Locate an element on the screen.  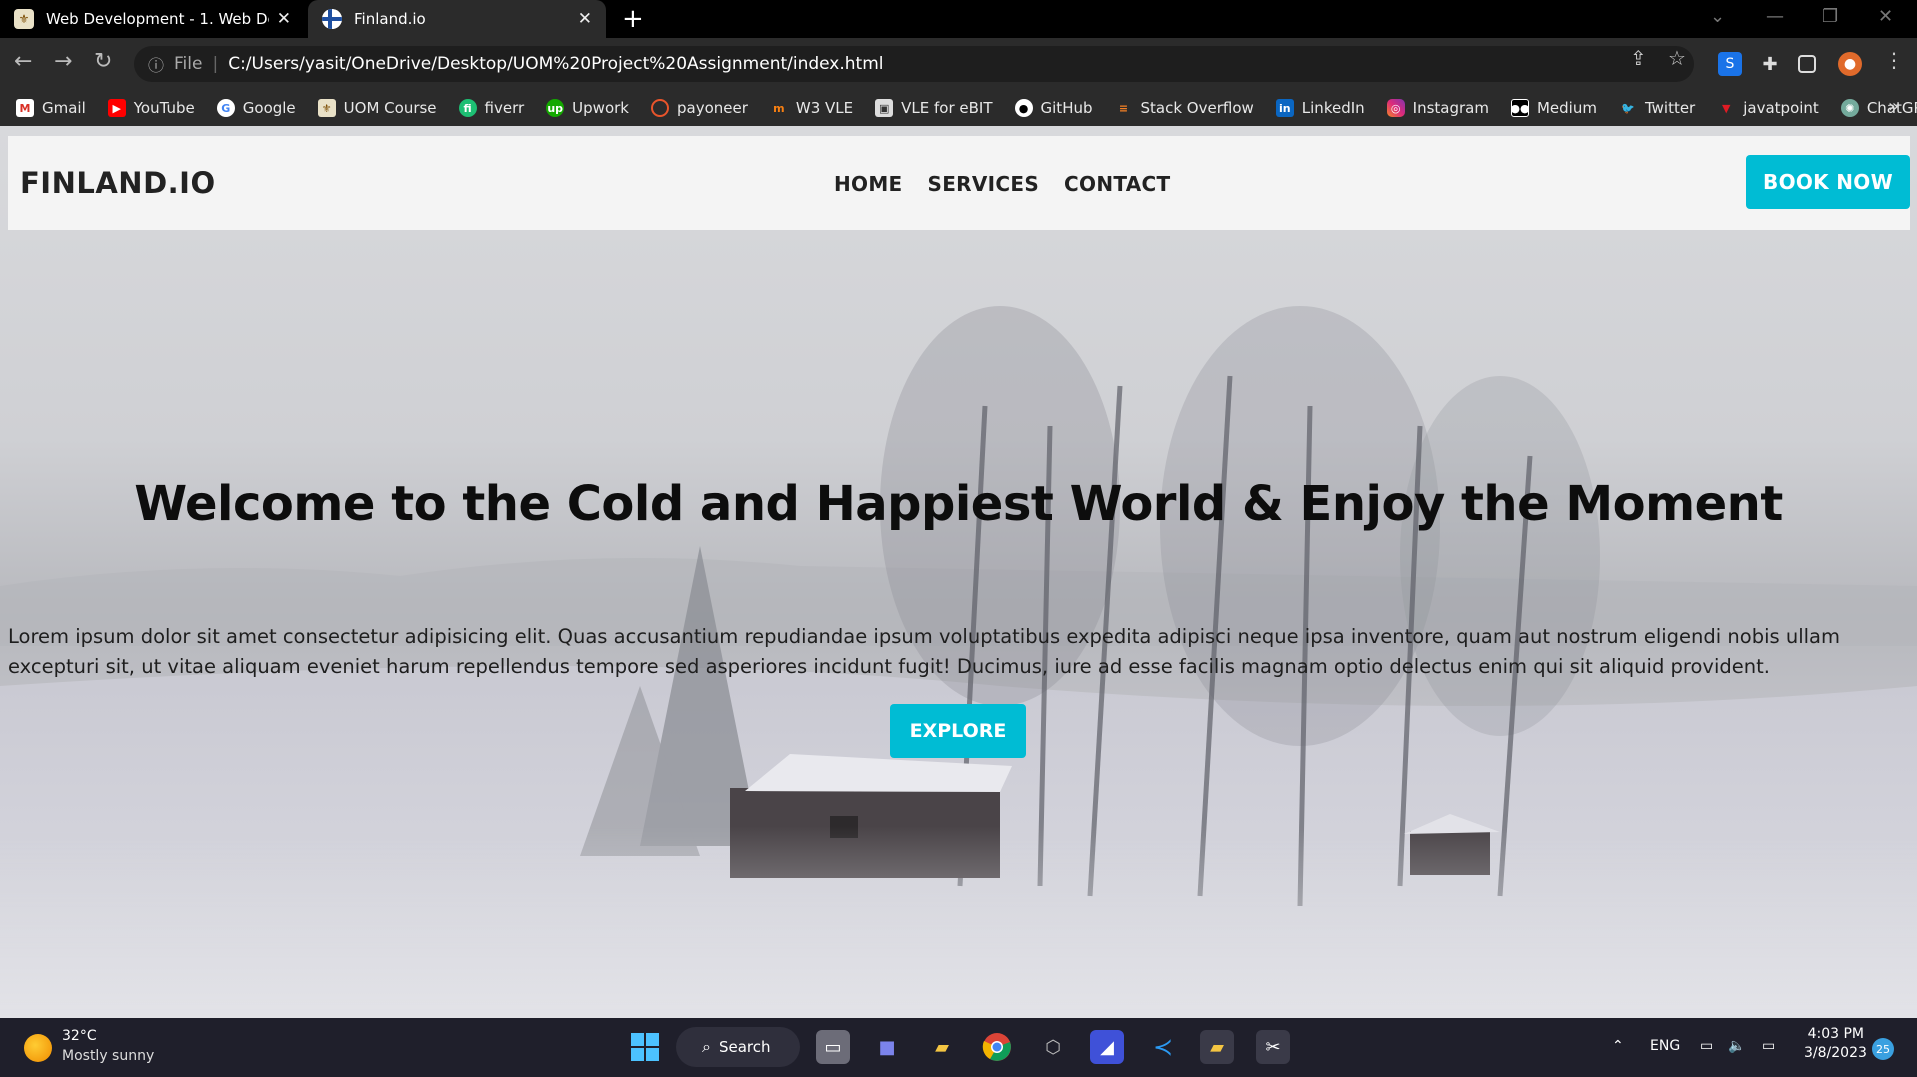
minimize-icon: — is located at coordinates (1775, 16).